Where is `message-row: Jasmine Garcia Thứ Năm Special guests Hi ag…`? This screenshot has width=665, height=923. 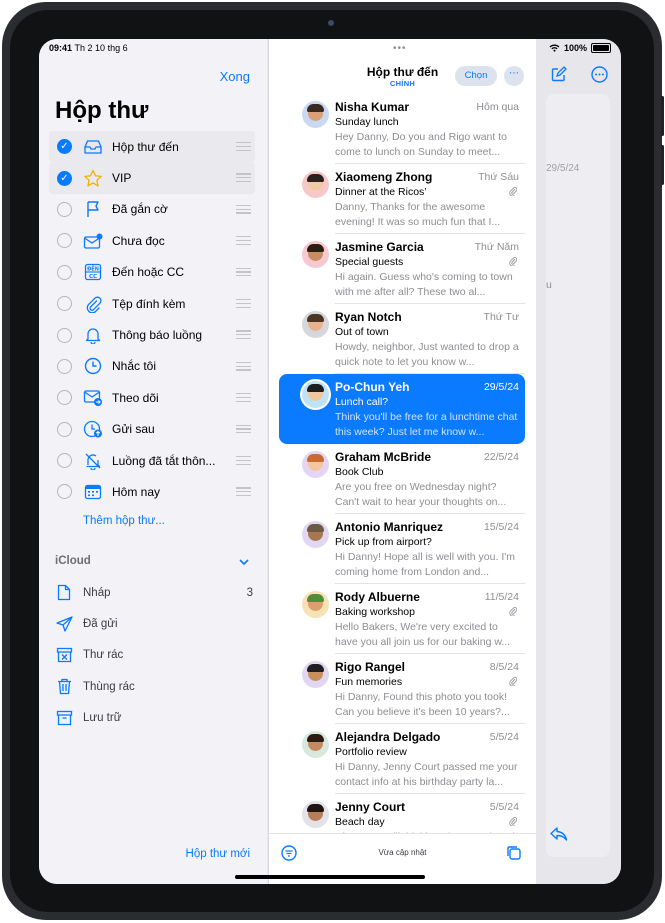 message-row: Jasmine Garcia Thứ Năm Special guests Hi ag… is located at coordinates (402, 269).